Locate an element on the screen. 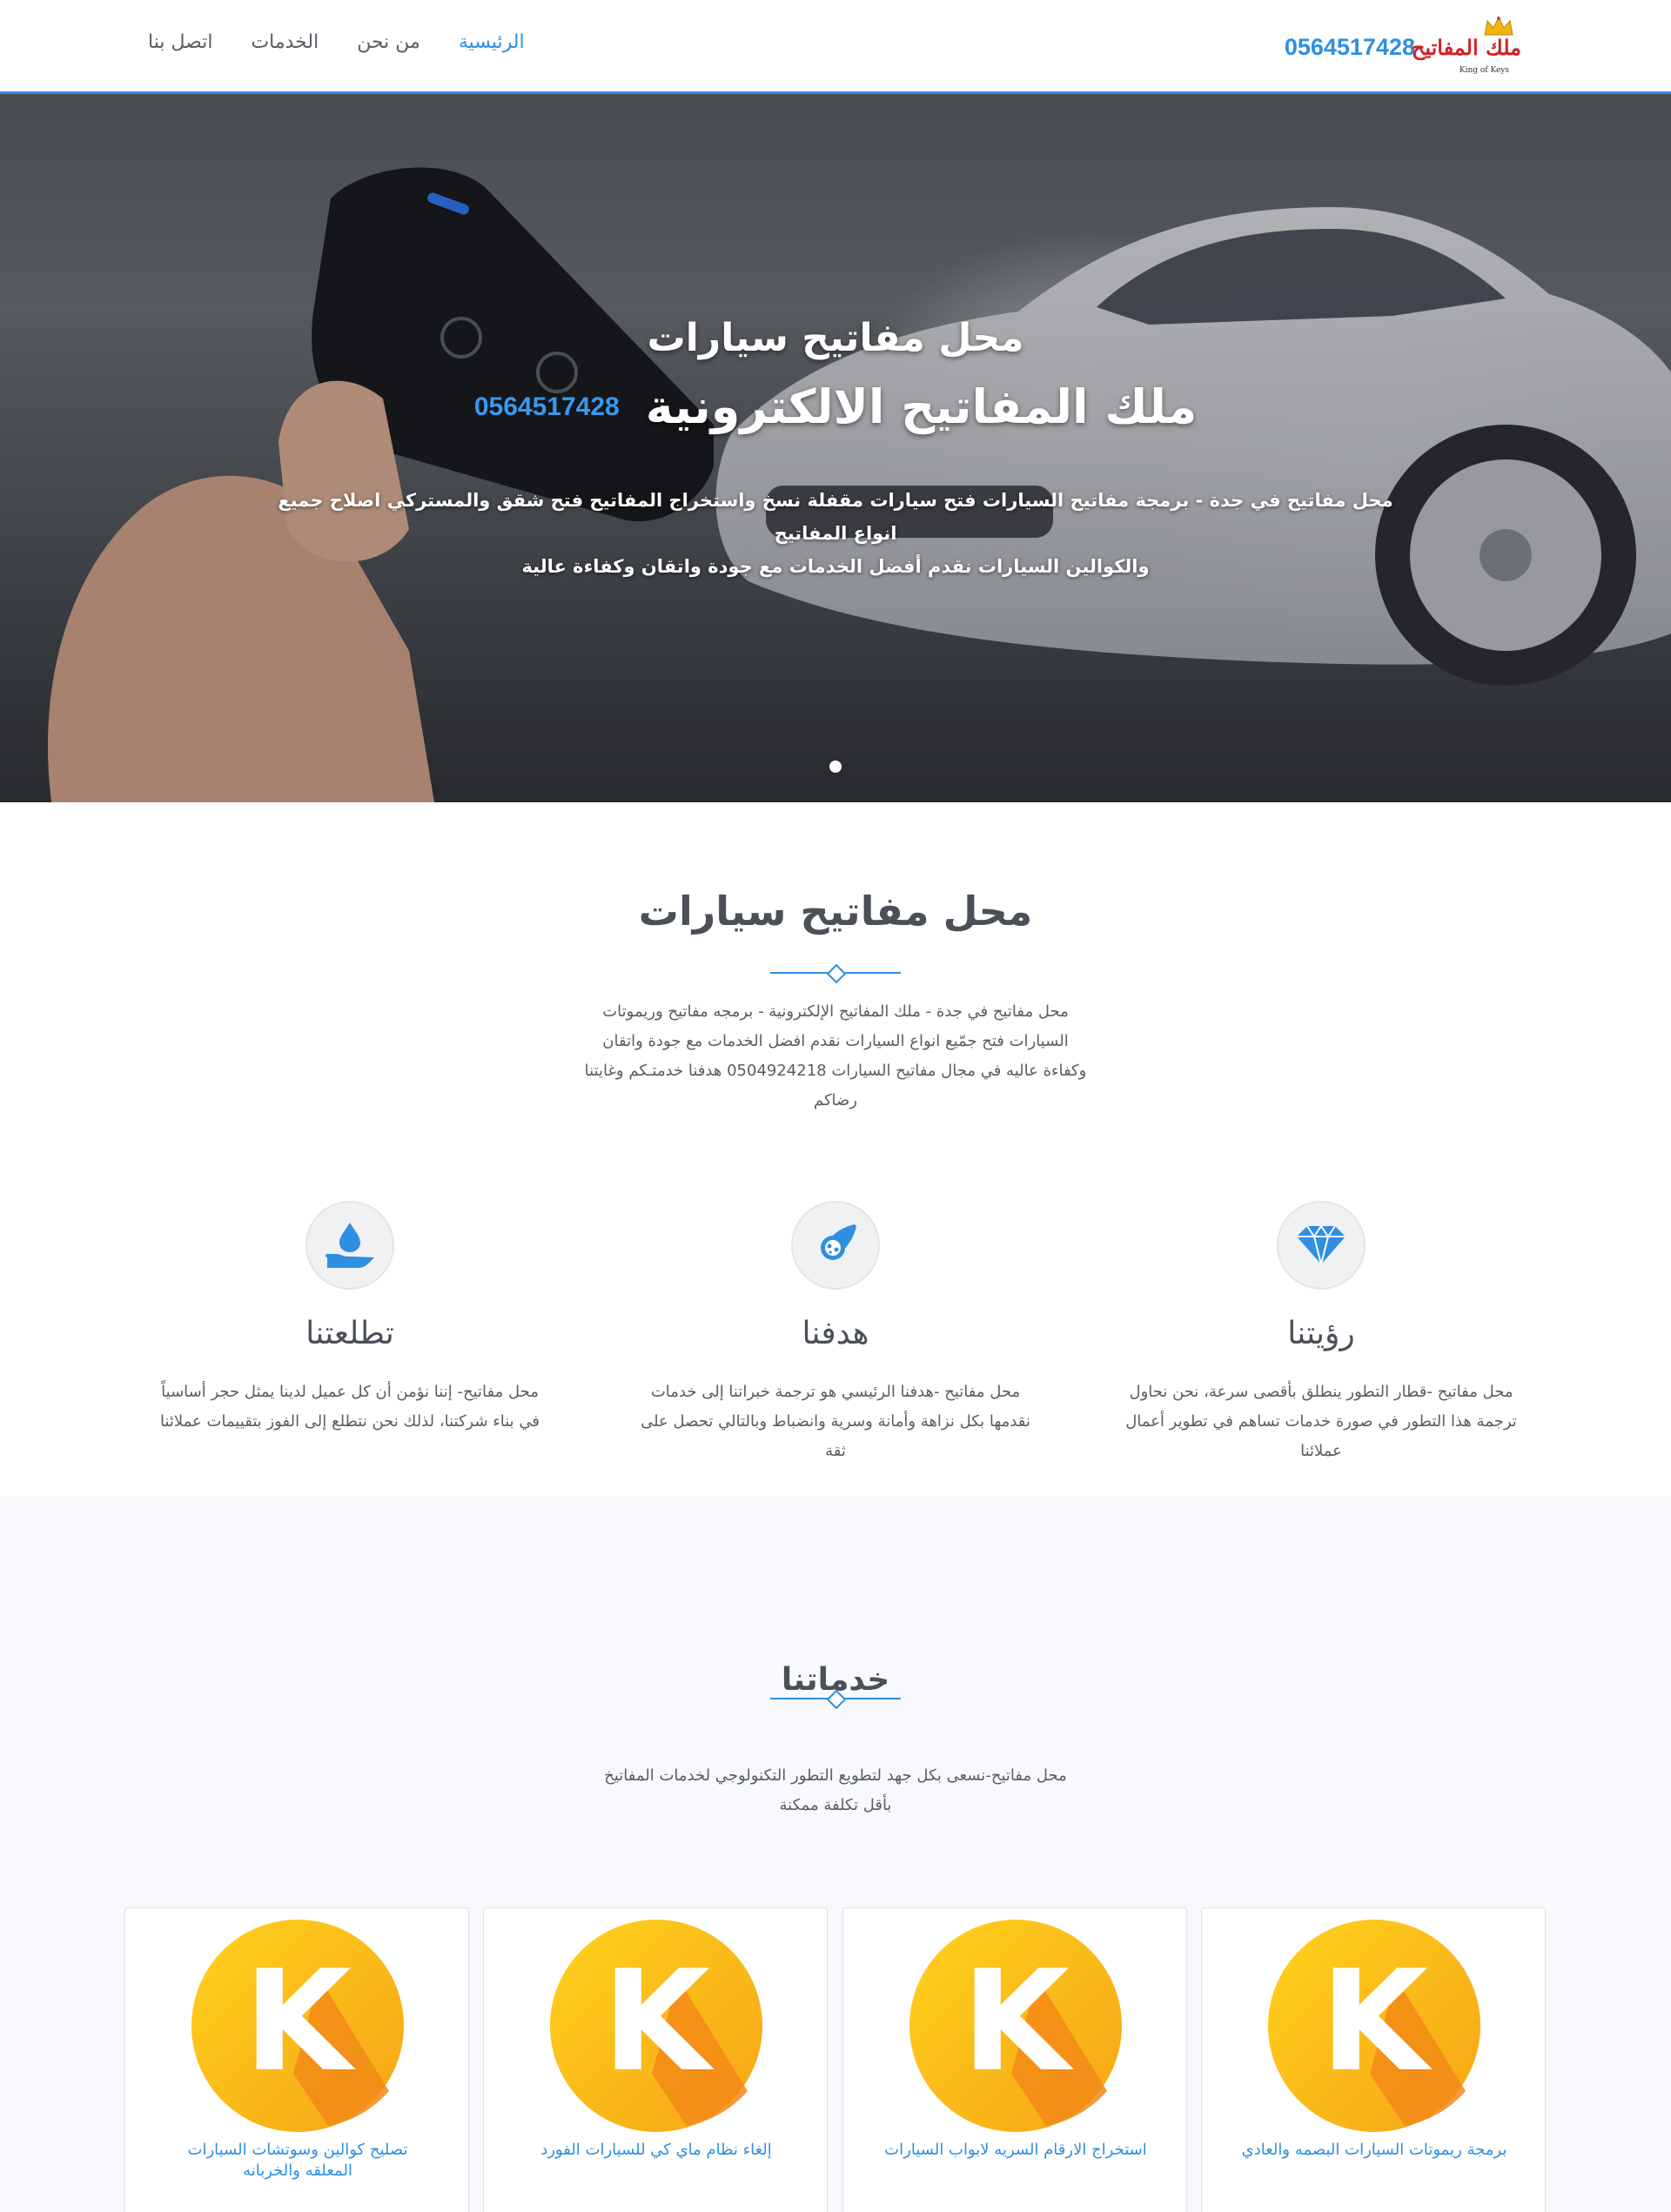 The height and width of the screenshot is (2212, 1671). feature-title: تطلعتنا is located at coordinates (349, 1333).